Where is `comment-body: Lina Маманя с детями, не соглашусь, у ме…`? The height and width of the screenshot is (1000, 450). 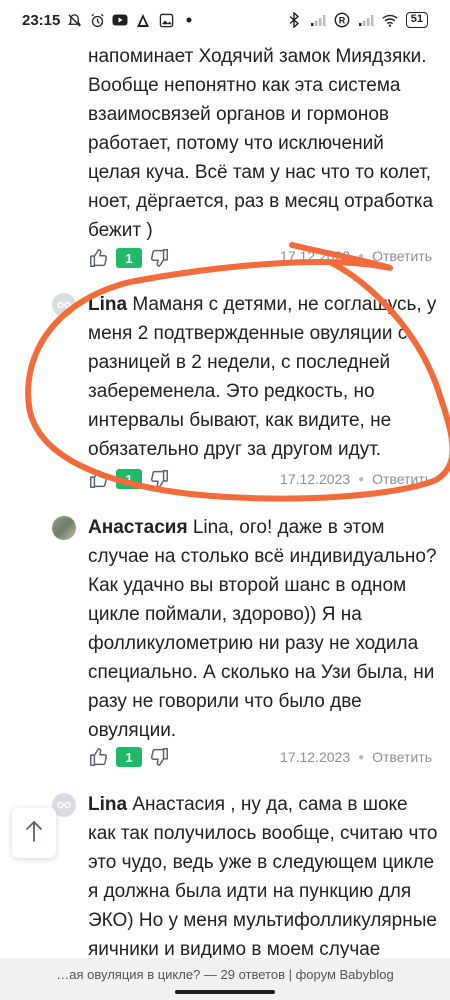
comment-body: Lina Маманя с детями, не соглашусь, у ме… is located at coordinates (263, 377).